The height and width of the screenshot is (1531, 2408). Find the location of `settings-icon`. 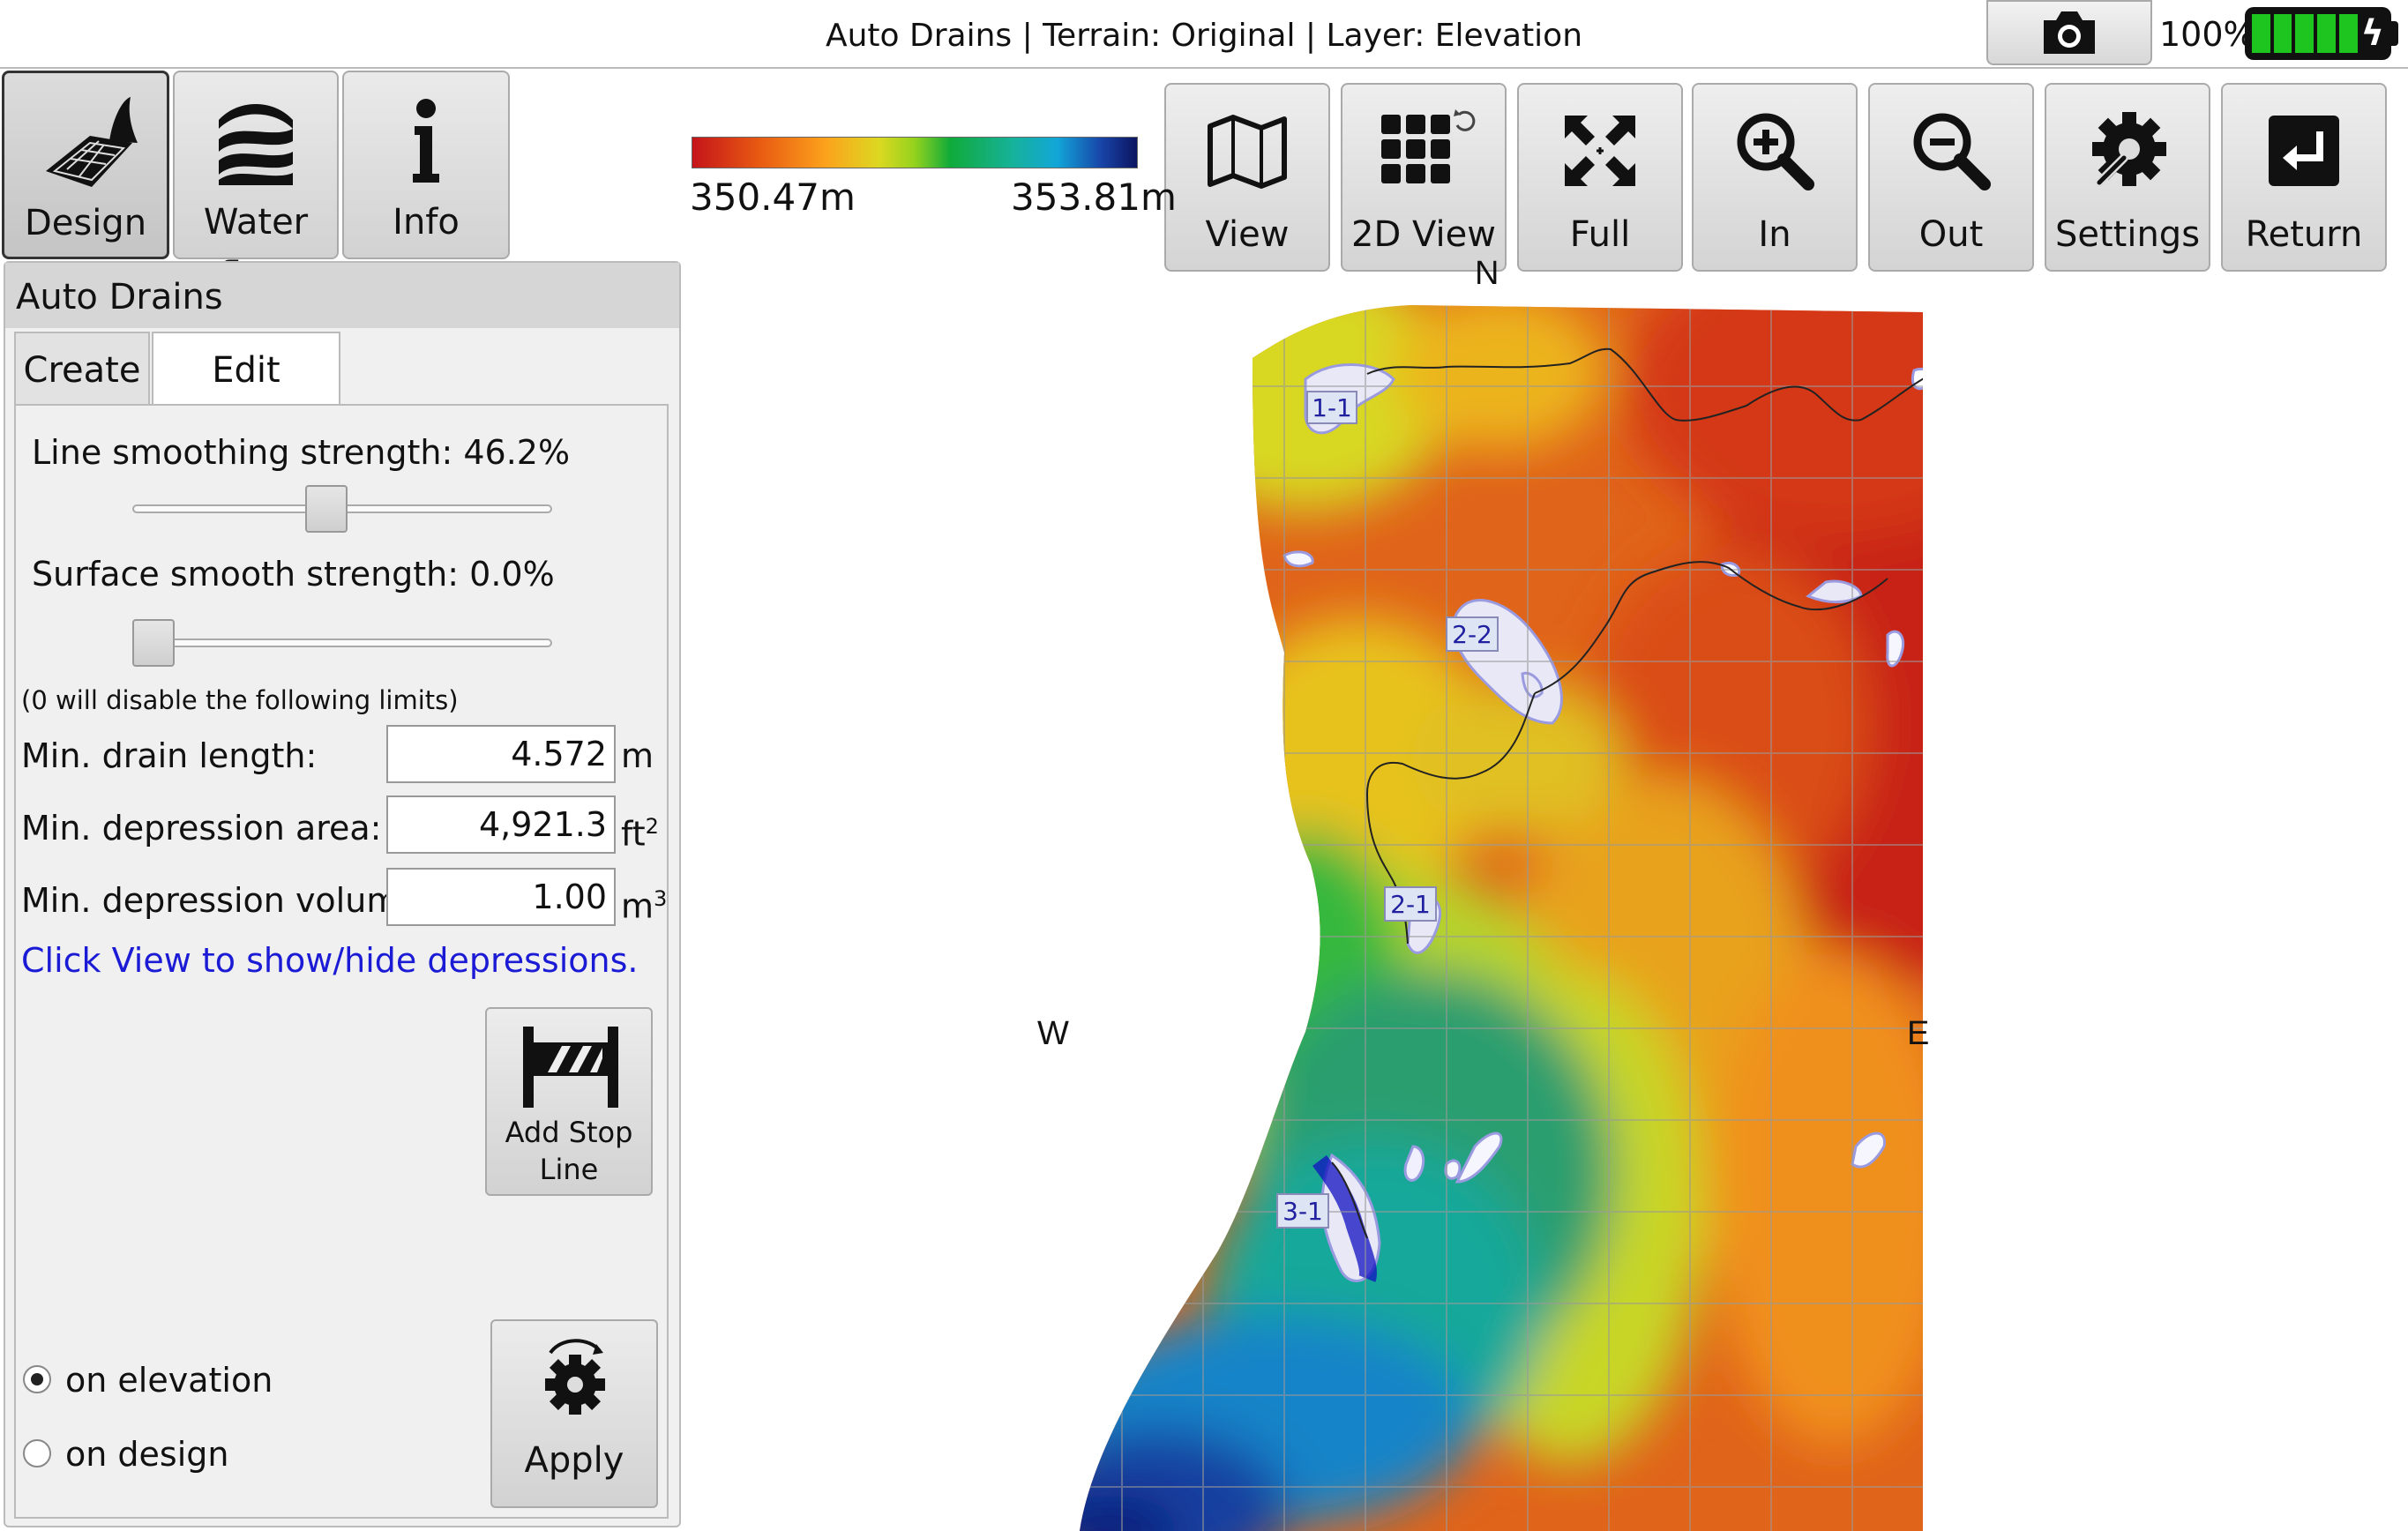

settings-icon is located at coordinates (2129, 149).